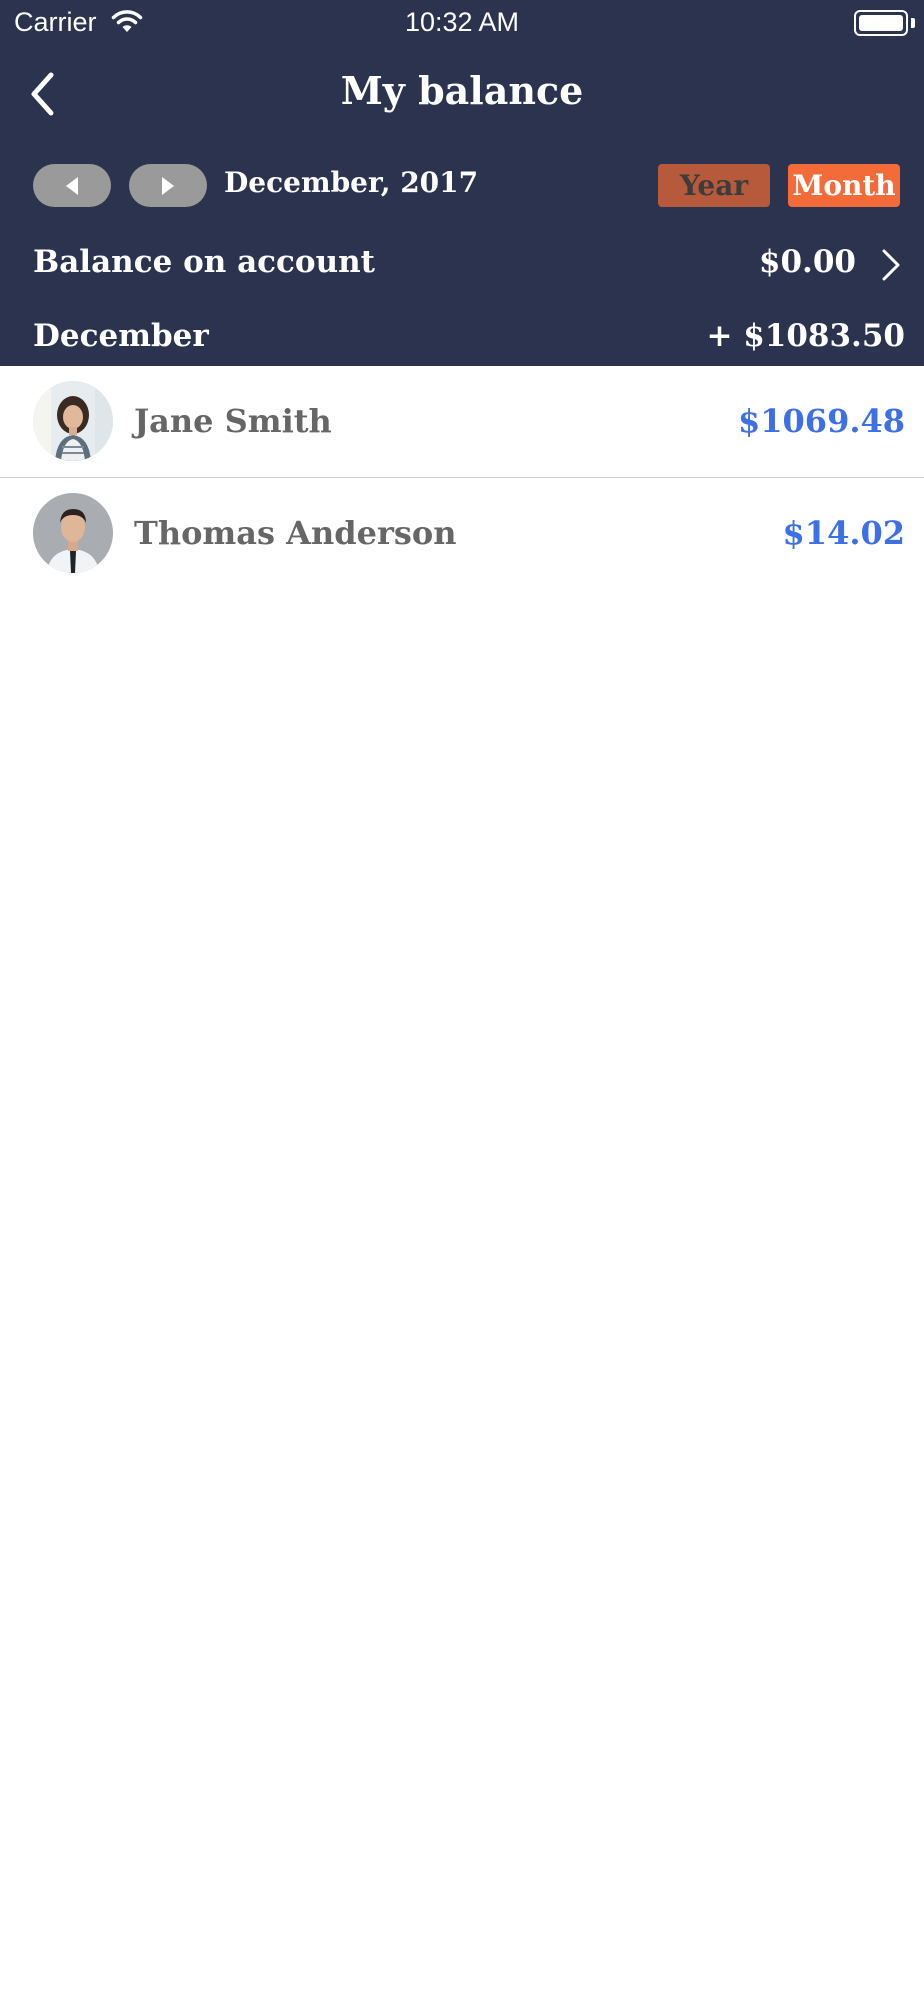  What do you see at coordinates (843, 533) in the screenshot?
I see `person-amount: $14.02` at bounding box center [843, 533].